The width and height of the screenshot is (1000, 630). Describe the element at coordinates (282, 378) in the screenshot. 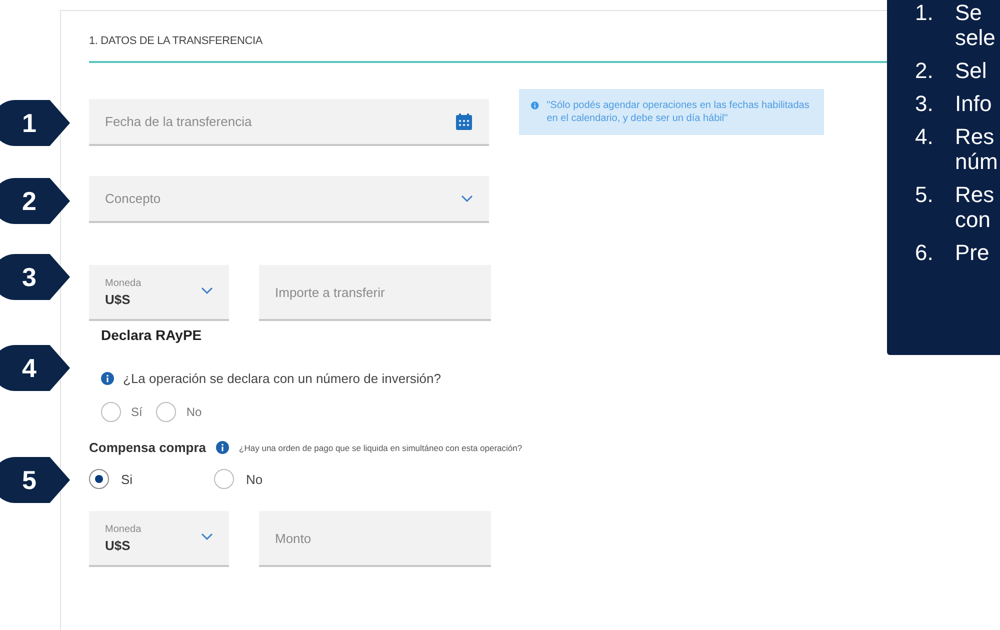

I see `question-text: ¿La operación se declara con un número de inversión?` at that location.